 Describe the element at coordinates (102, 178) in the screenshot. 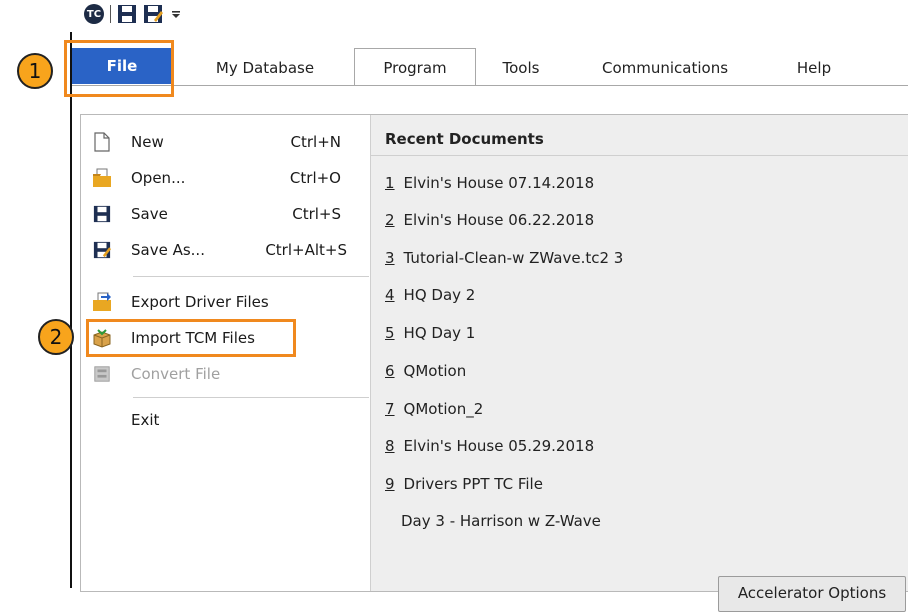

I see `open-folder-icon` at that location.